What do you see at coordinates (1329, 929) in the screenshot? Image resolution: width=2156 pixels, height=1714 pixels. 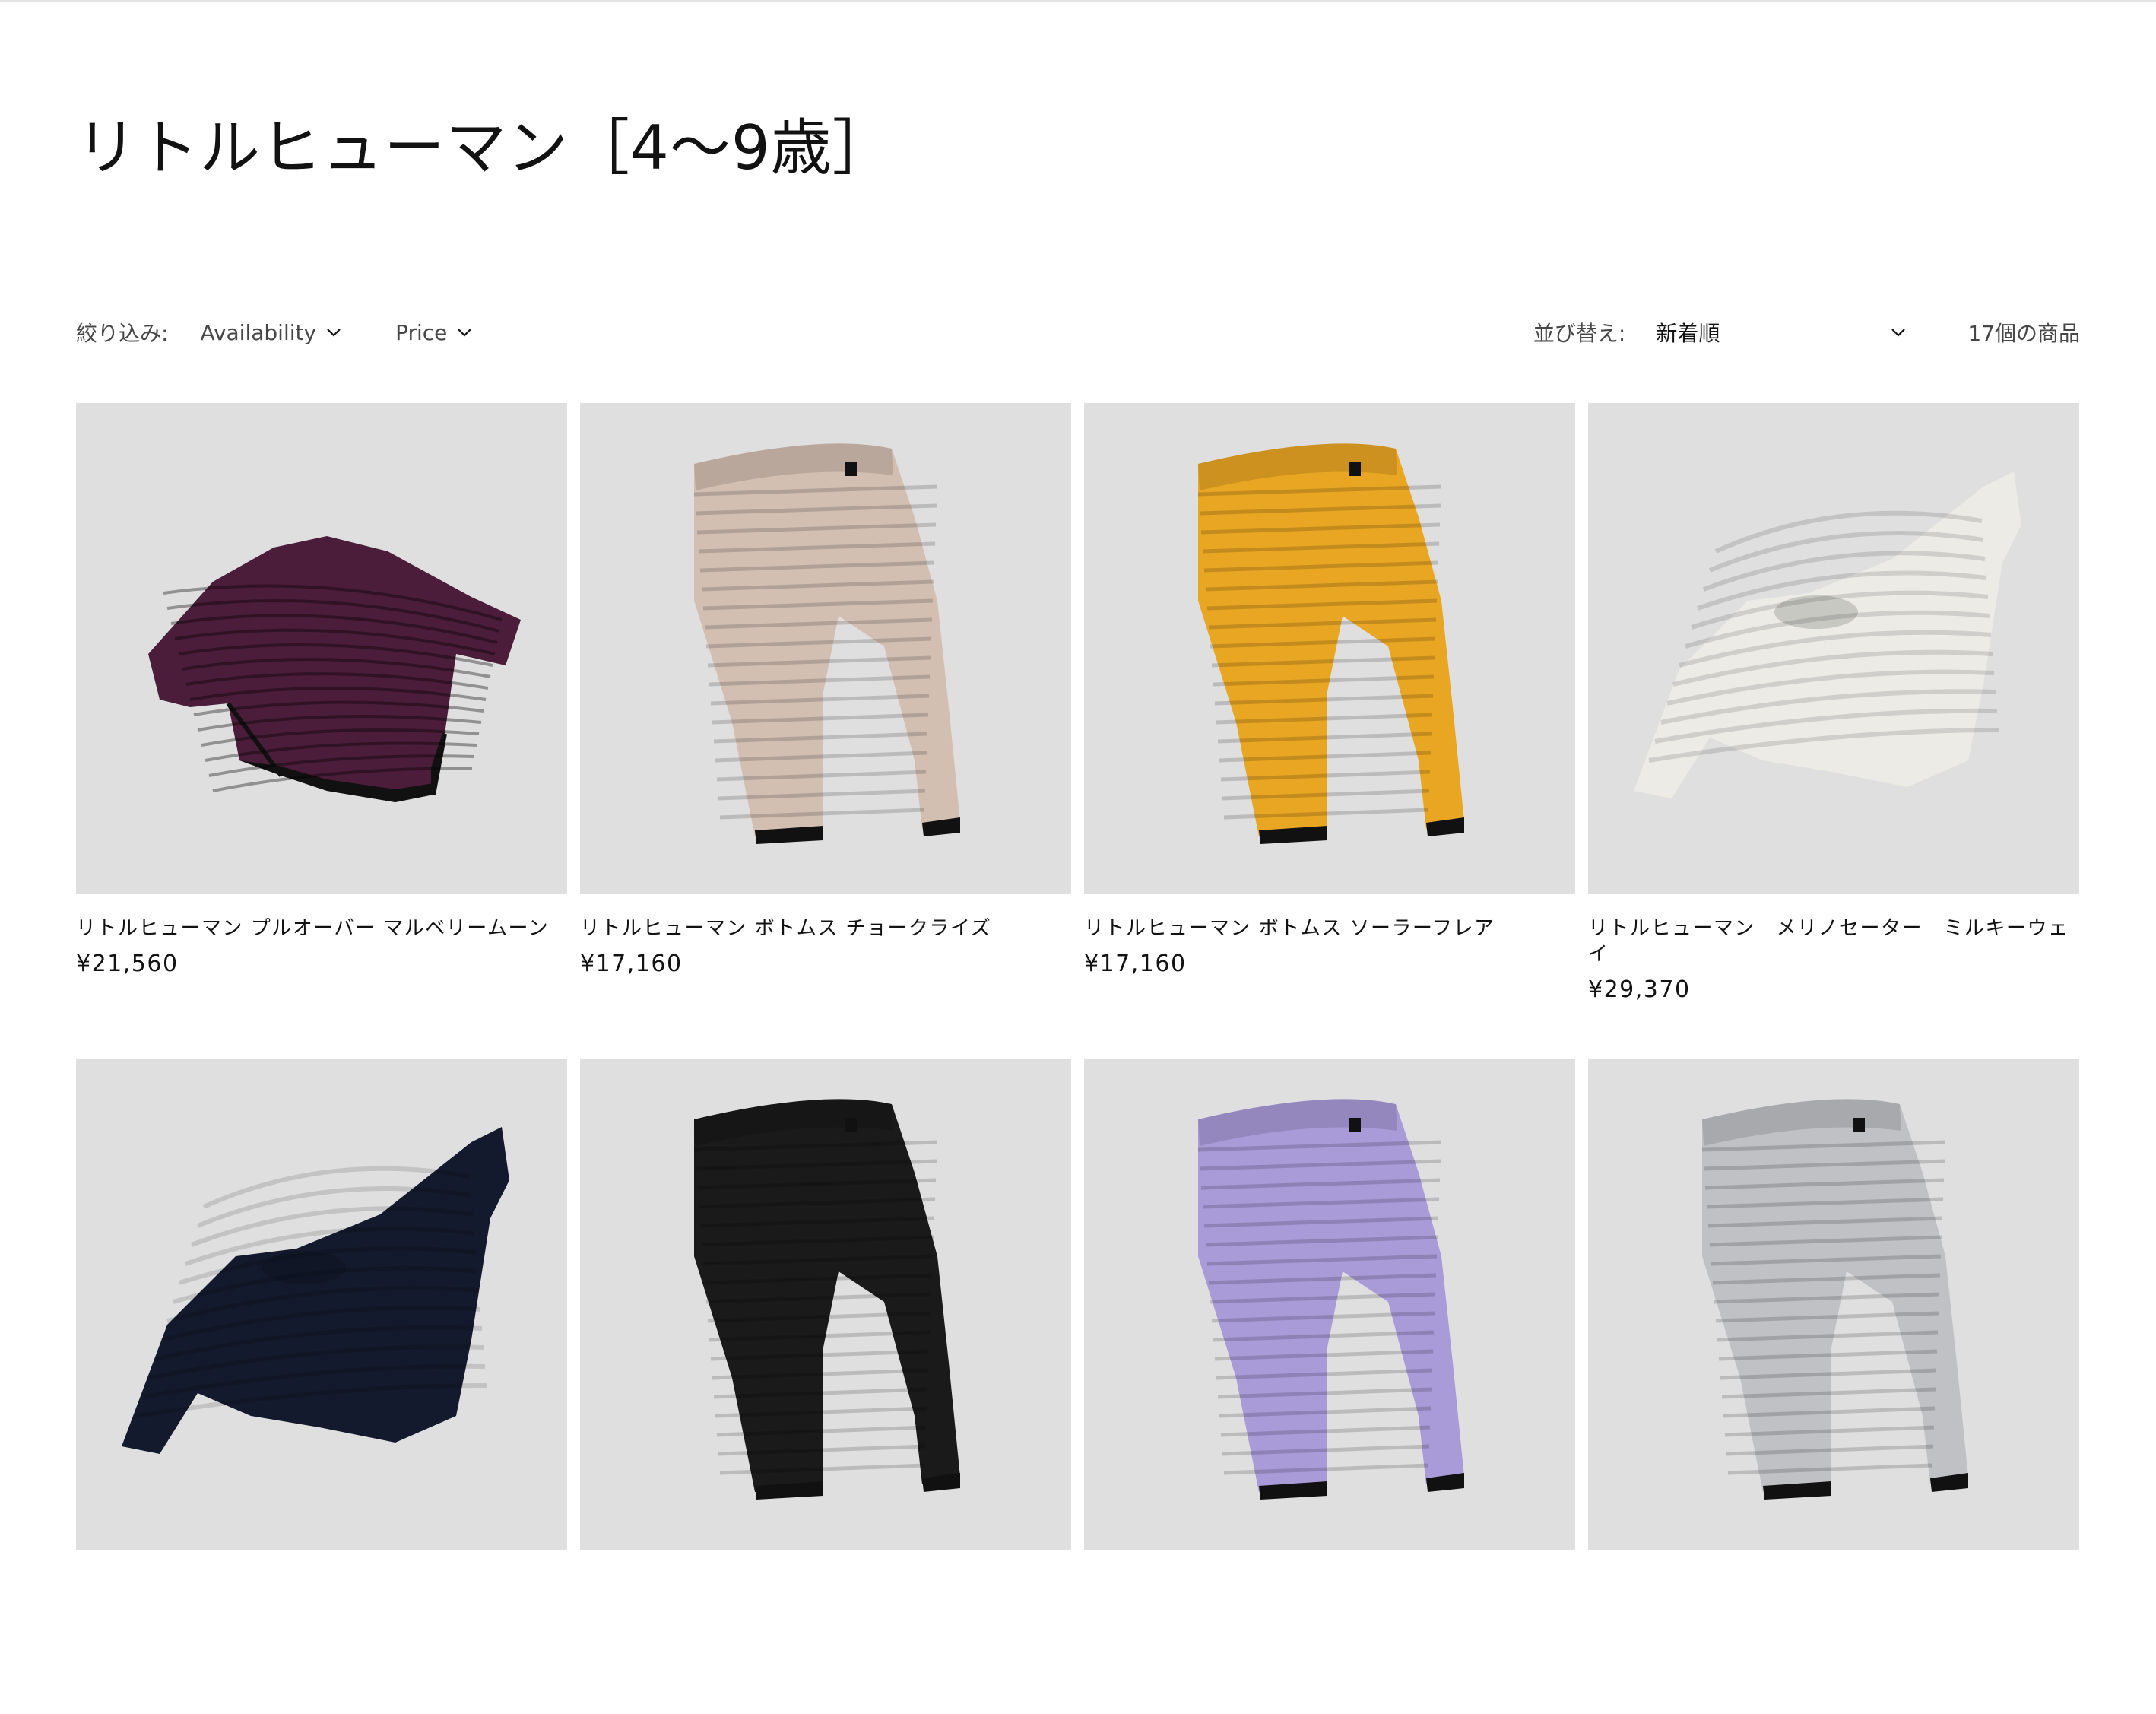 I see `product-title: リトルヒューマン ボトムス ソーラーフレア` at bounding box center [1329, 929].